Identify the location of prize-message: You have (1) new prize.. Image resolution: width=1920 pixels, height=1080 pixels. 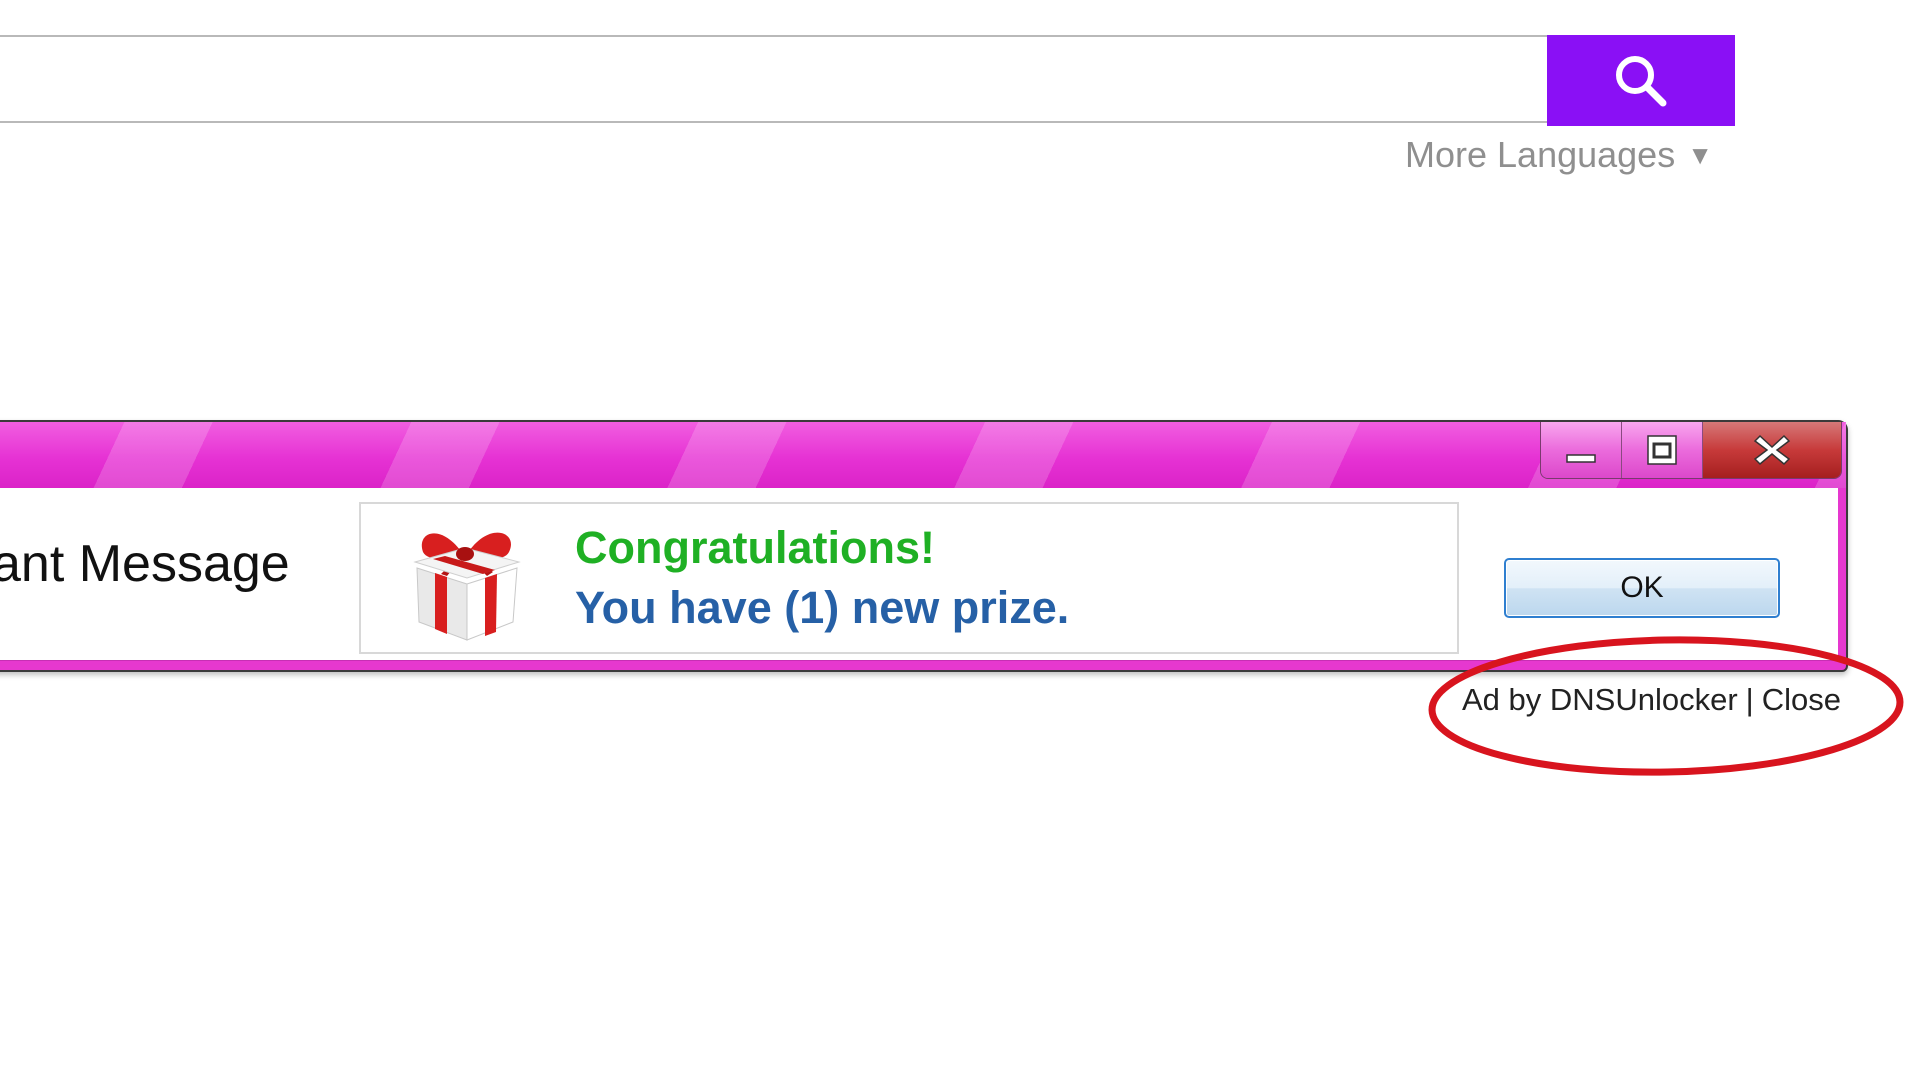
(822, 607).